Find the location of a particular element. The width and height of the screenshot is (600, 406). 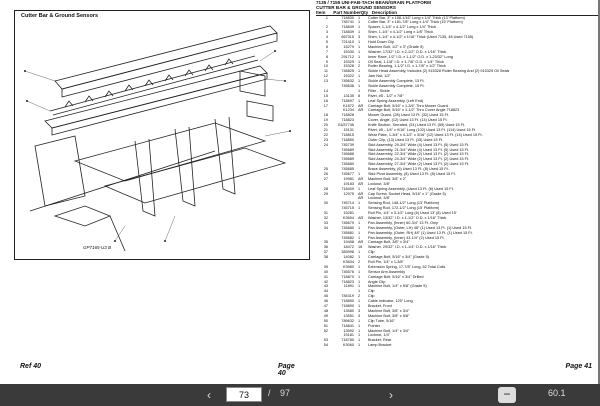

part-qty: 1 is located at coordinates (359, 345).